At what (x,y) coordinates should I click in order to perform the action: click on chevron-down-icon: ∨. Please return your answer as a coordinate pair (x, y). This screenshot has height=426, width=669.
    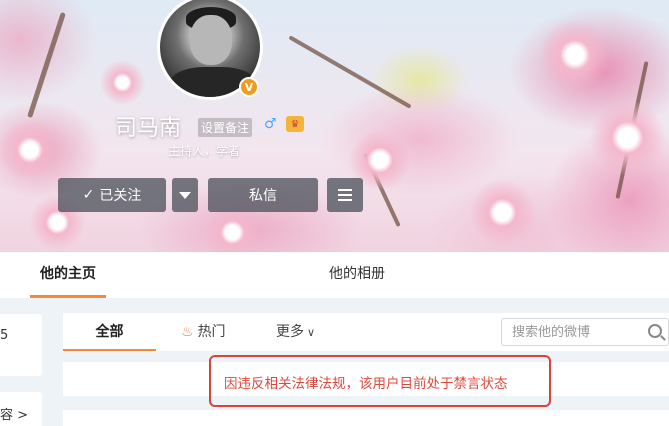
    Looking at the image, I should click on (311, 332).